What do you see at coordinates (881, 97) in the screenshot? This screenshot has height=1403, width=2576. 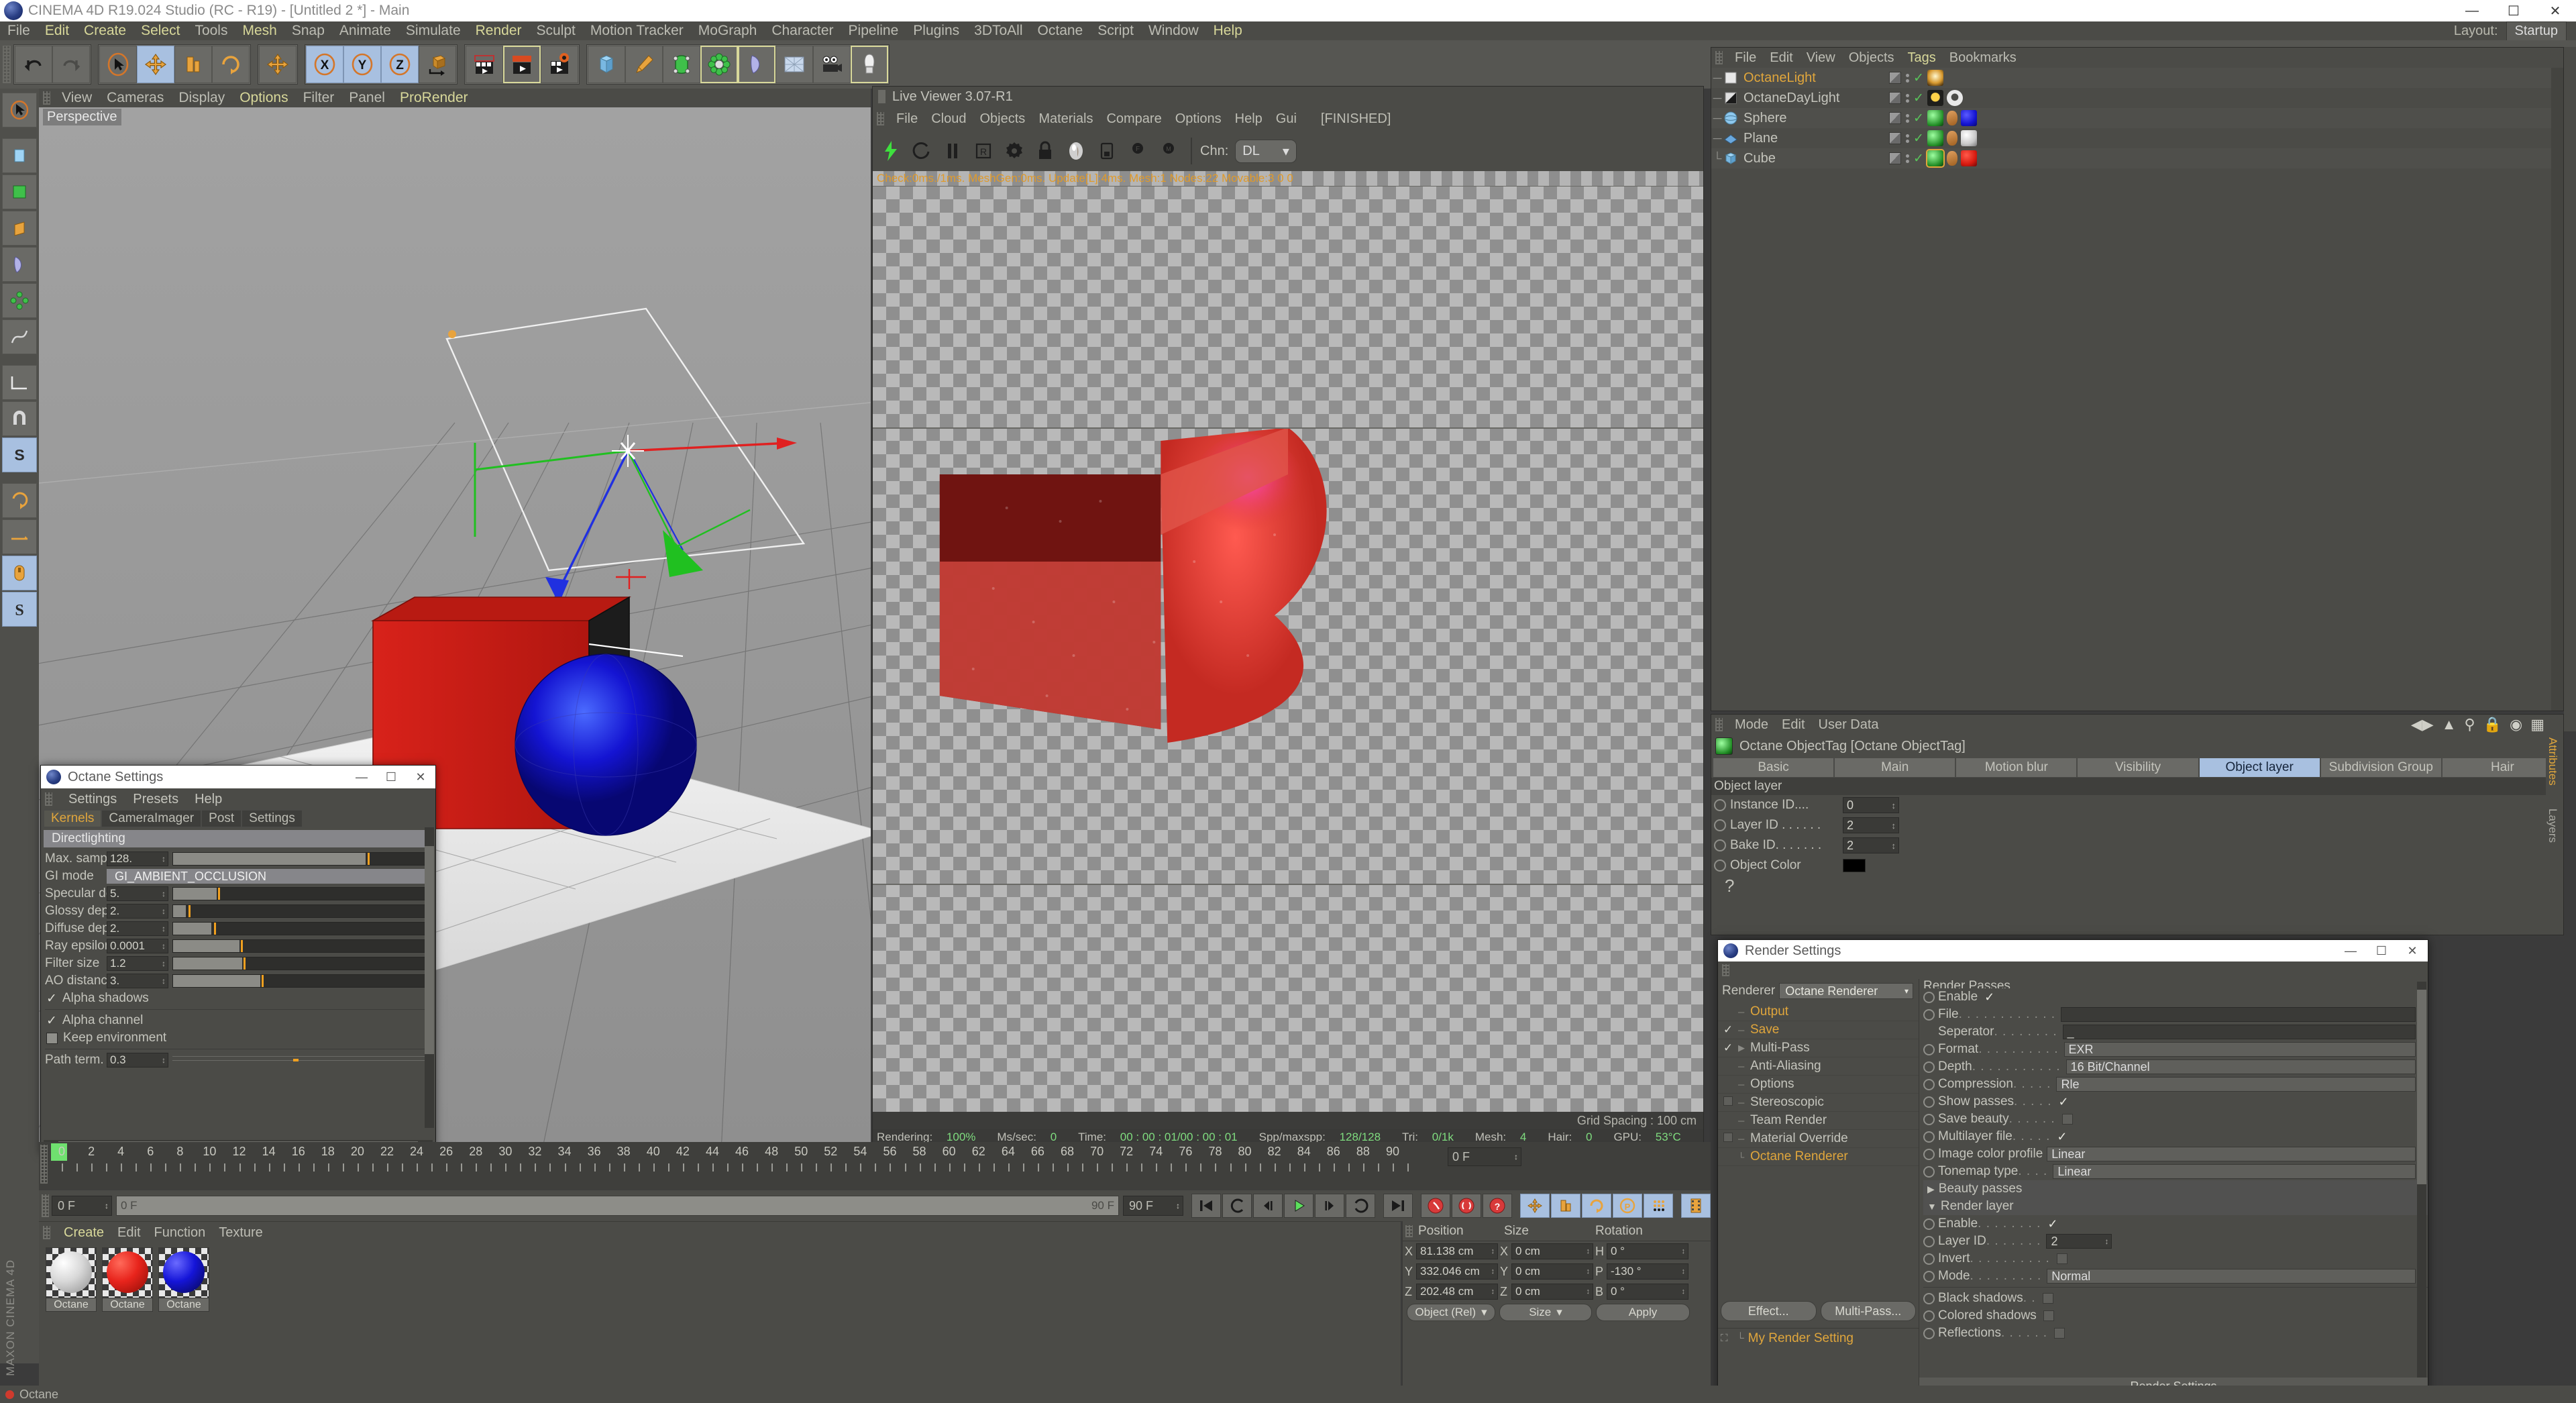 I see `live-viewer-grip` at bounding box center [881, 97].